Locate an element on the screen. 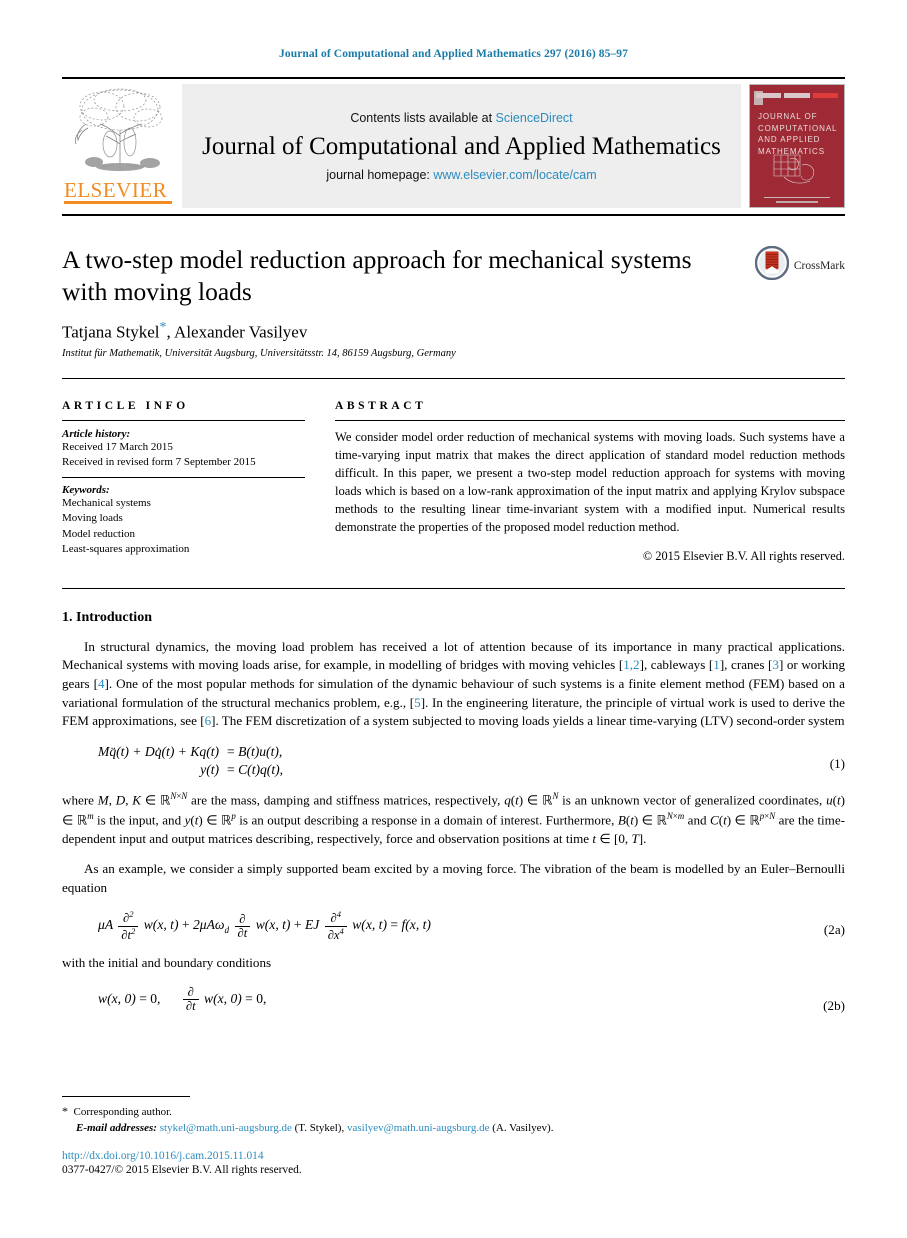 The height and width of the screenshot is (1238, 907). elsevier-tree-icon is located at coordinates (118, 128).